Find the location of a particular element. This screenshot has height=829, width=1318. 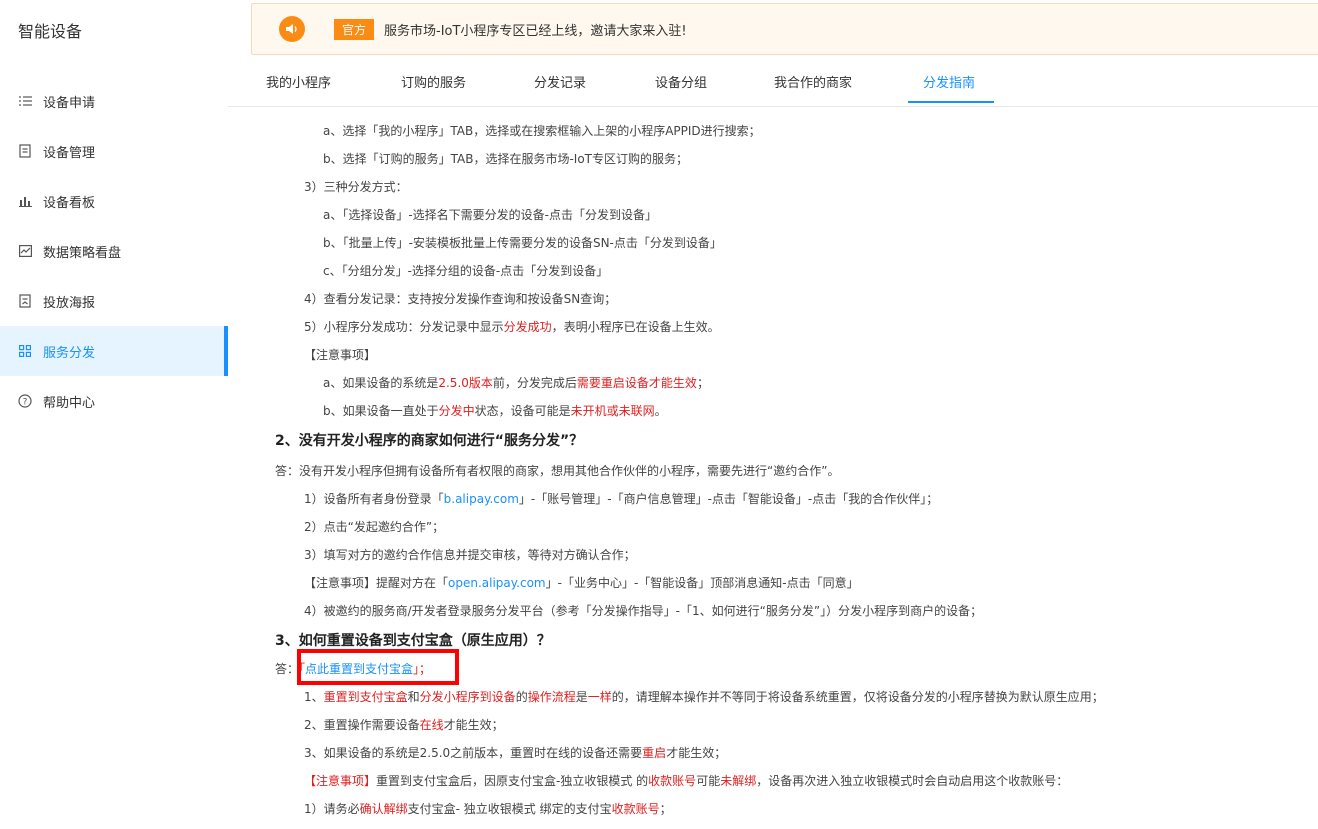

sidebar-item-label: 数据策略看盘 is located at coordinates (82, 253).